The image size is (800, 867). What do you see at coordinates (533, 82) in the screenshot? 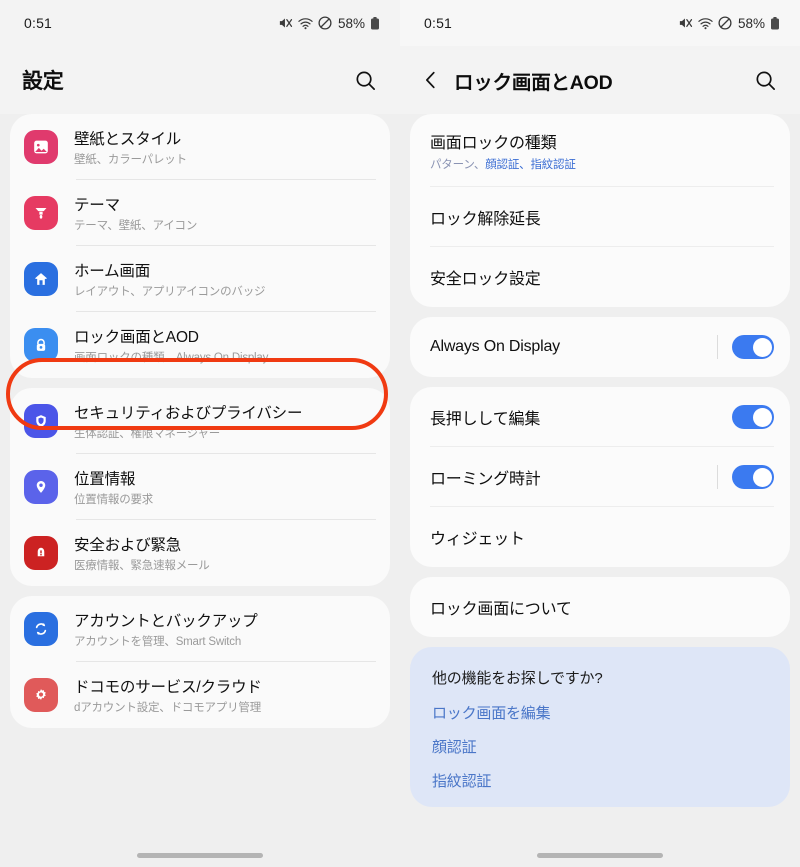
I see `page-title: ロック画面とAOD` at bounding box center [533, 82].